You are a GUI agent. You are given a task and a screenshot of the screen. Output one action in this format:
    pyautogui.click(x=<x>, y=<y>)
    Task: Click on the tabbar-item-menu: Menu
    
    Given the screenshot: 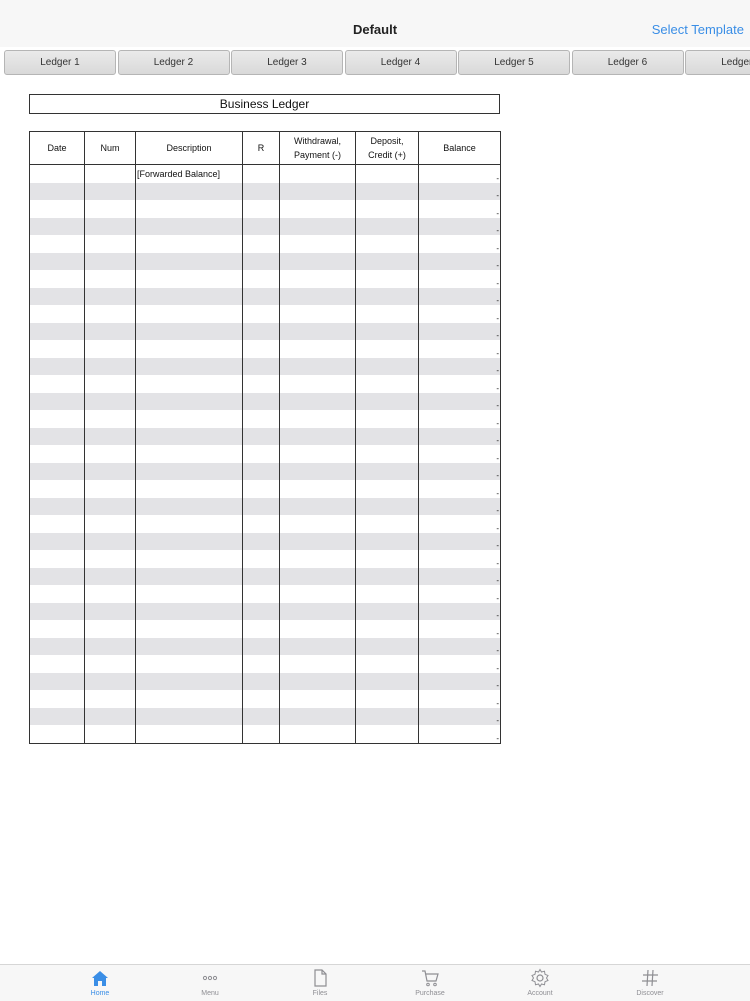 What is the action you would take?
    pyautogui.click(x=210, y=983)
    